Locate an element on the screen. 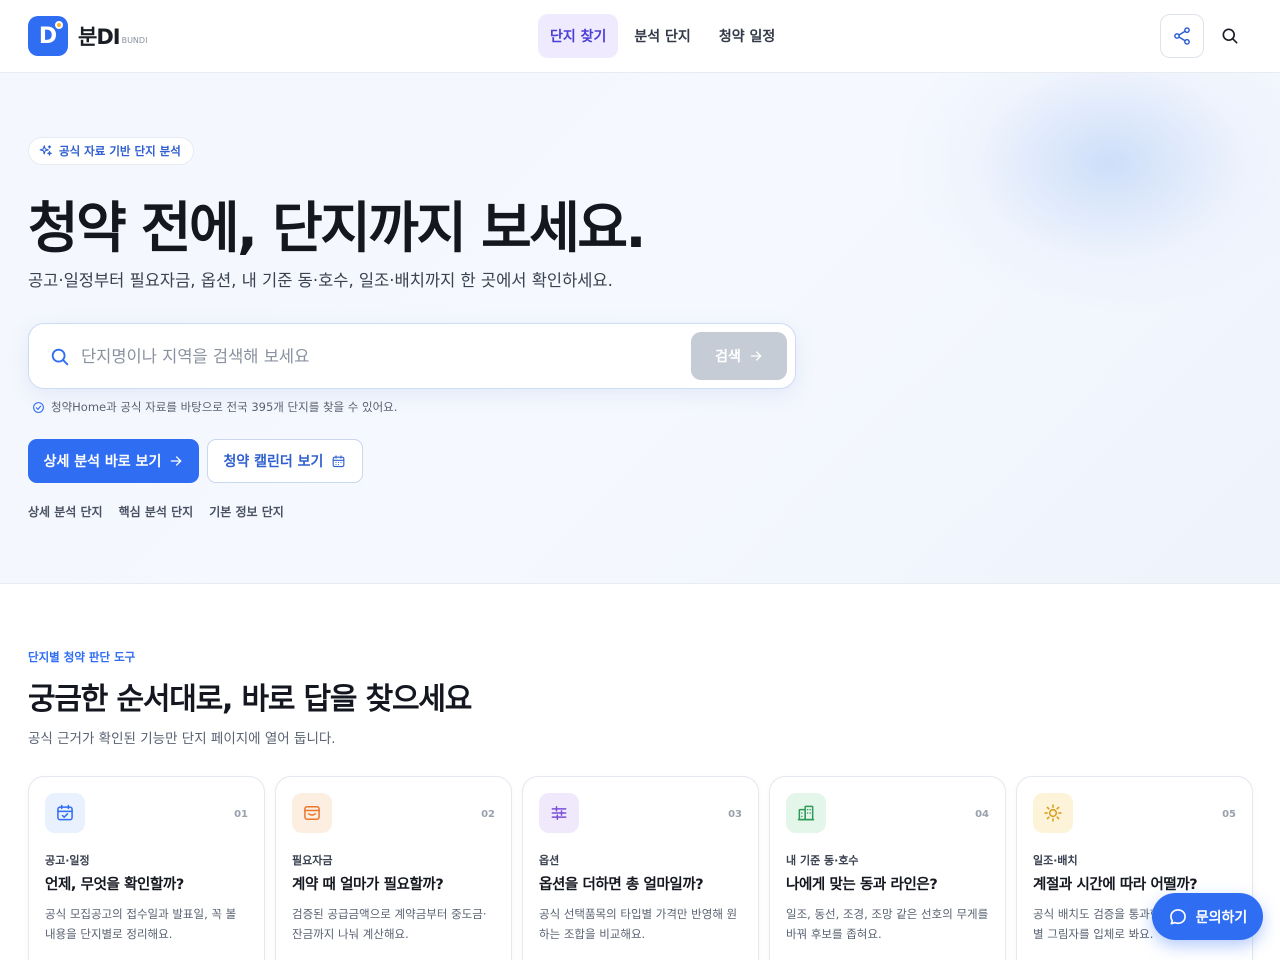  hero-badge: 공식 자료 기반 단지 분석 is located at coordinates (111, 151).